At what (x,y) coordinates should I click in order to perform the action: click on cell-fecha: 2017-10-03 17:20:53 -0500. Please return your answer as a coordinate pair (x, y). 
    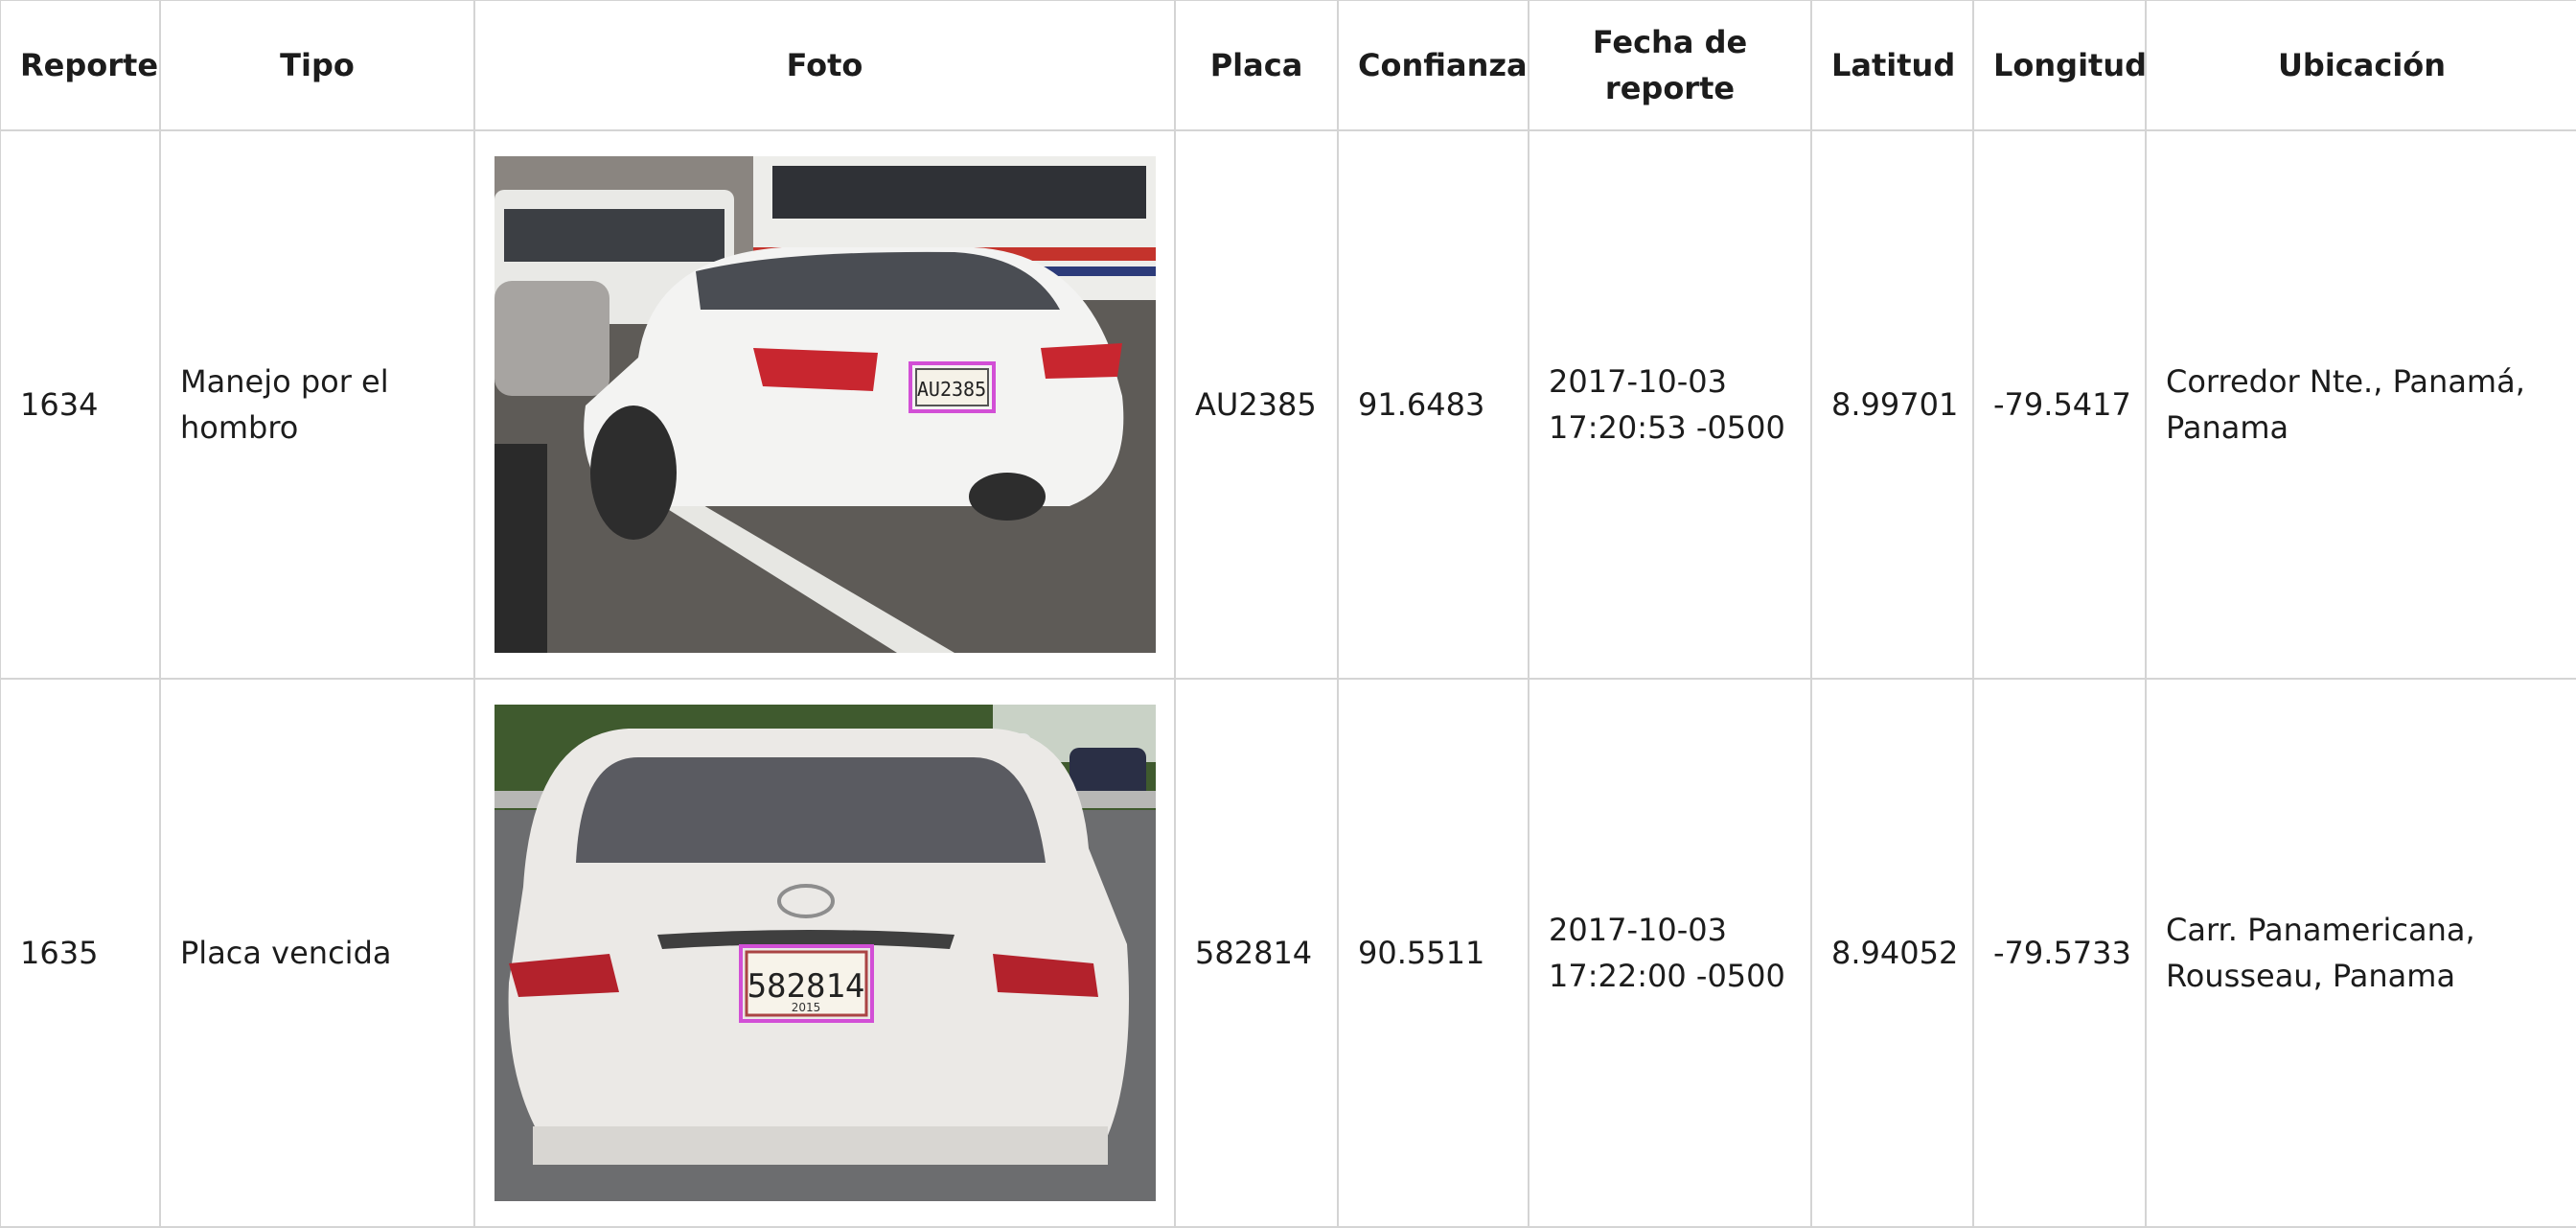
    Looking at the image, I should click on (1670, 404).